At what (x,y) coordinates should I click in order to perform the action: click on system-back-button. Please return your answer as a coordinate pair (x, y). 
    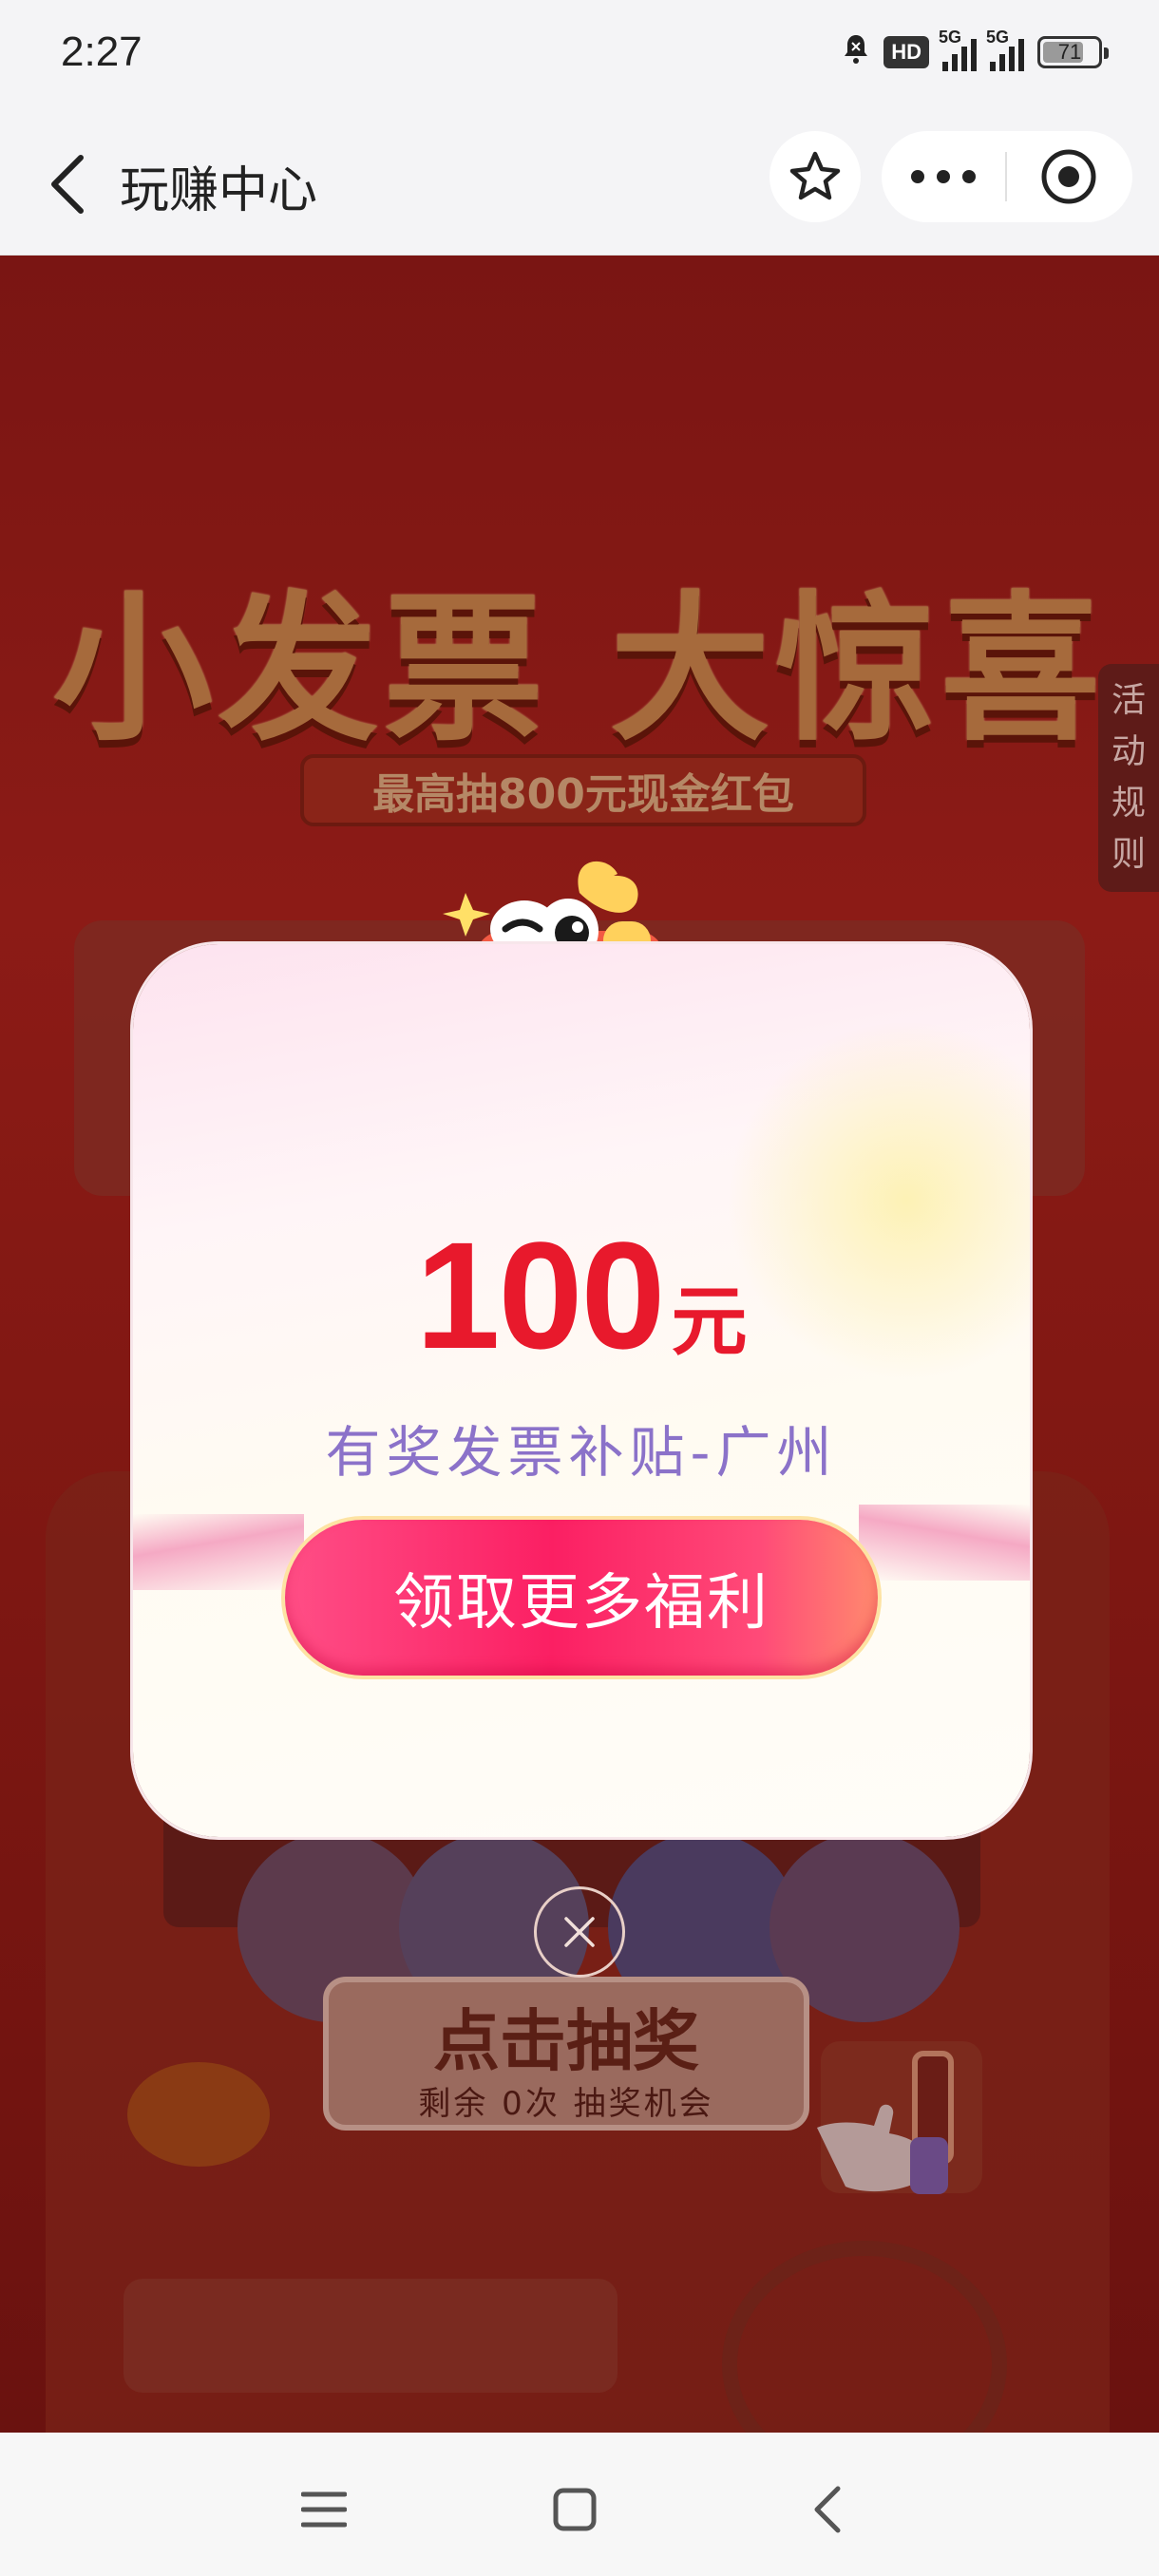
    Looking at the image, I should click on (827, 2509).